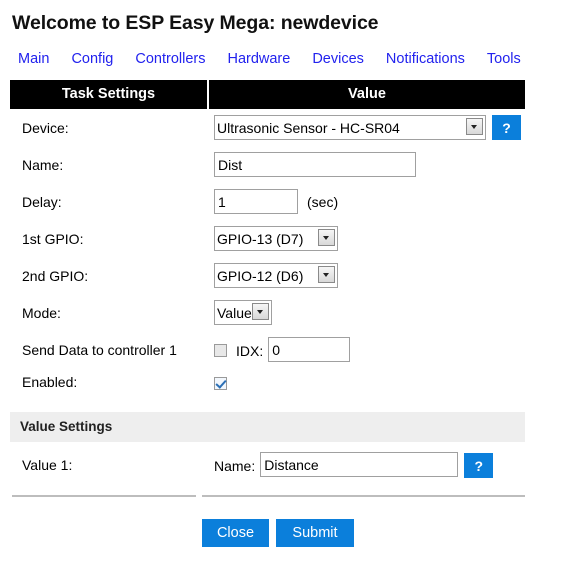 The image size is (572, 566). What do you see at coordinates (235, 533) in the screenshot?
I see `close-button: Close` at bounding box center [235, 533].